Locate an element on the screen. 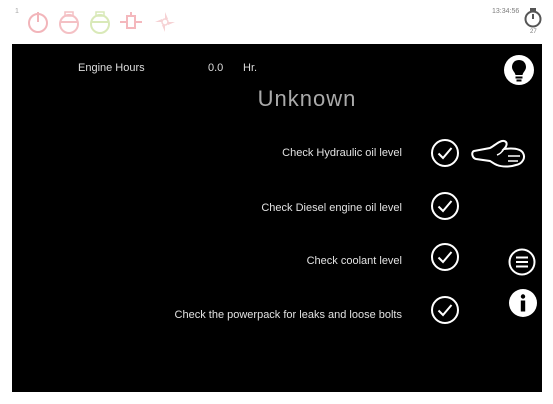  checklist-item-diesel-oil-label: Check Diesel engine oil level is located at coordinates (331, 208).